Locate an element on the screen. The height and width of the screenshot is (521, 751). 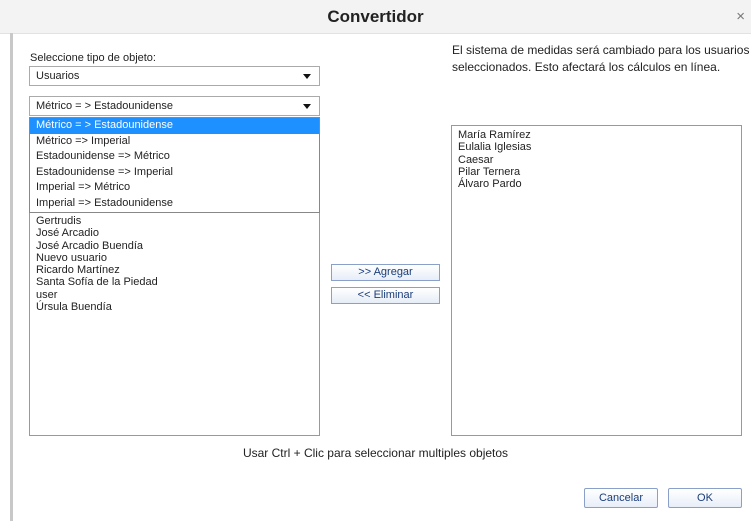
list-item: Nuevo usuario is located at coordinates (174, 258).